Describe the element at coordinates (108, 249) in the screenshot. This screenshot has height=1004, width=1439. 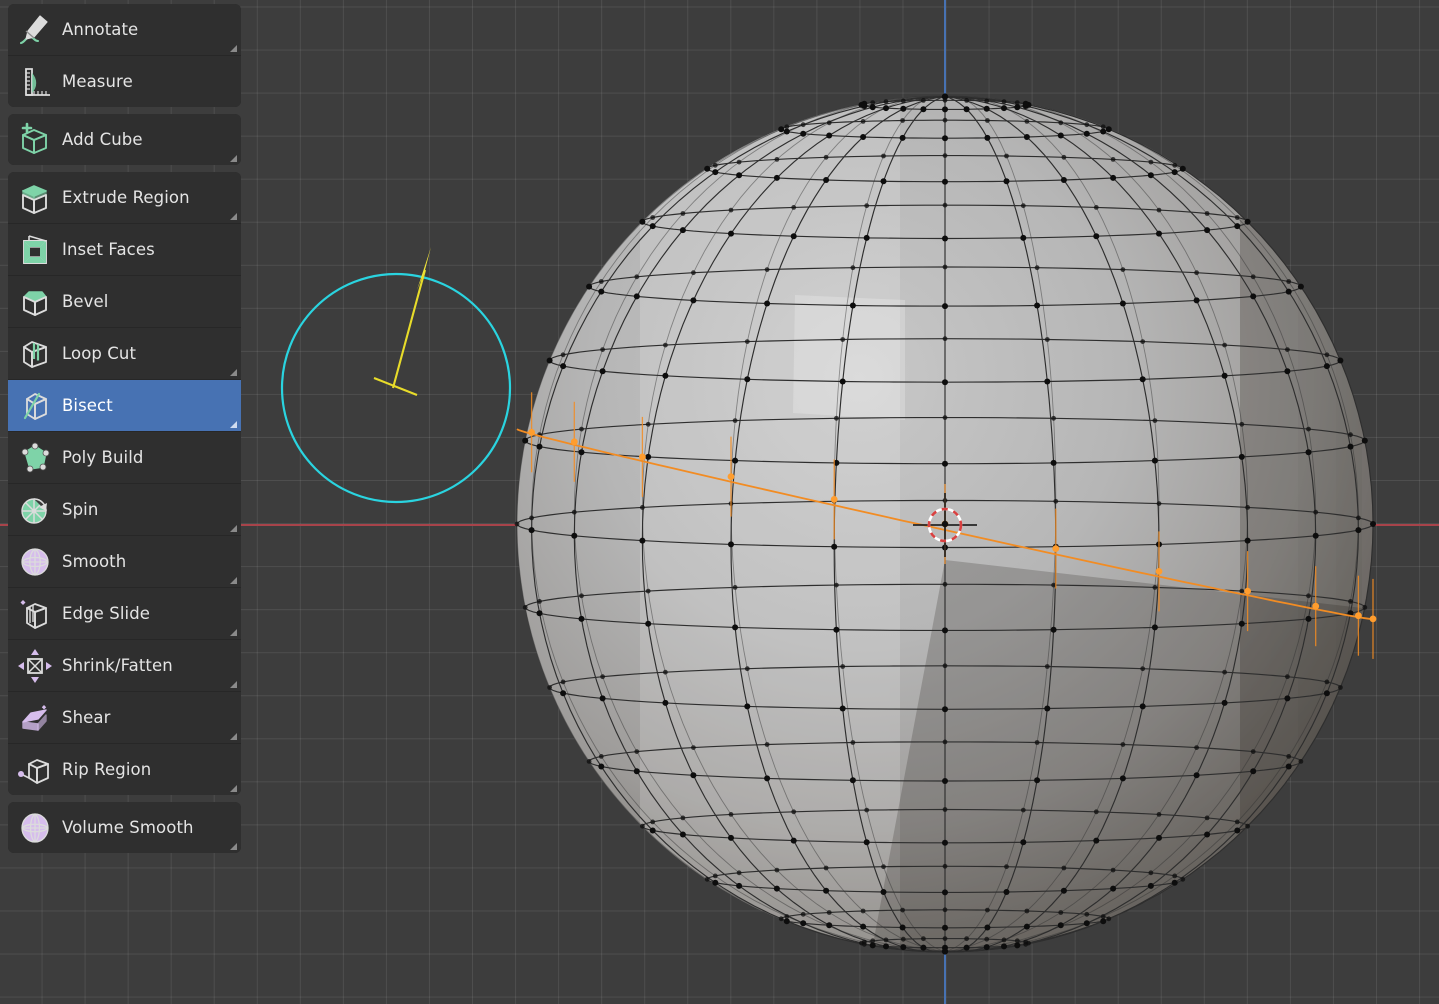
I see `tool-label-inset-faces: Inset Faces` at that location.